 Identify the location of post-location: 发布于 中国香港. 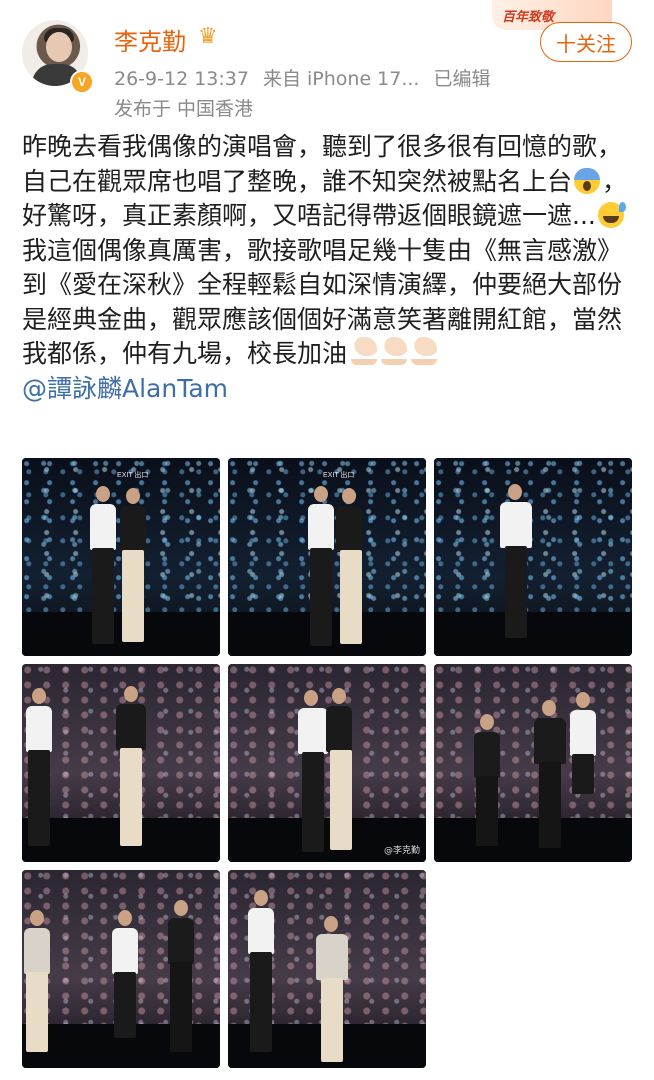
(186, 107).